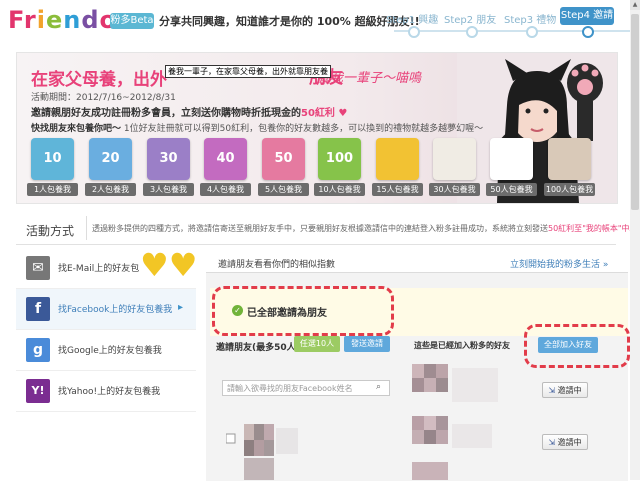 This screenshot has width=640, height=481. I want to click on send-invite-button: 發送邀請, so click(367, 344).